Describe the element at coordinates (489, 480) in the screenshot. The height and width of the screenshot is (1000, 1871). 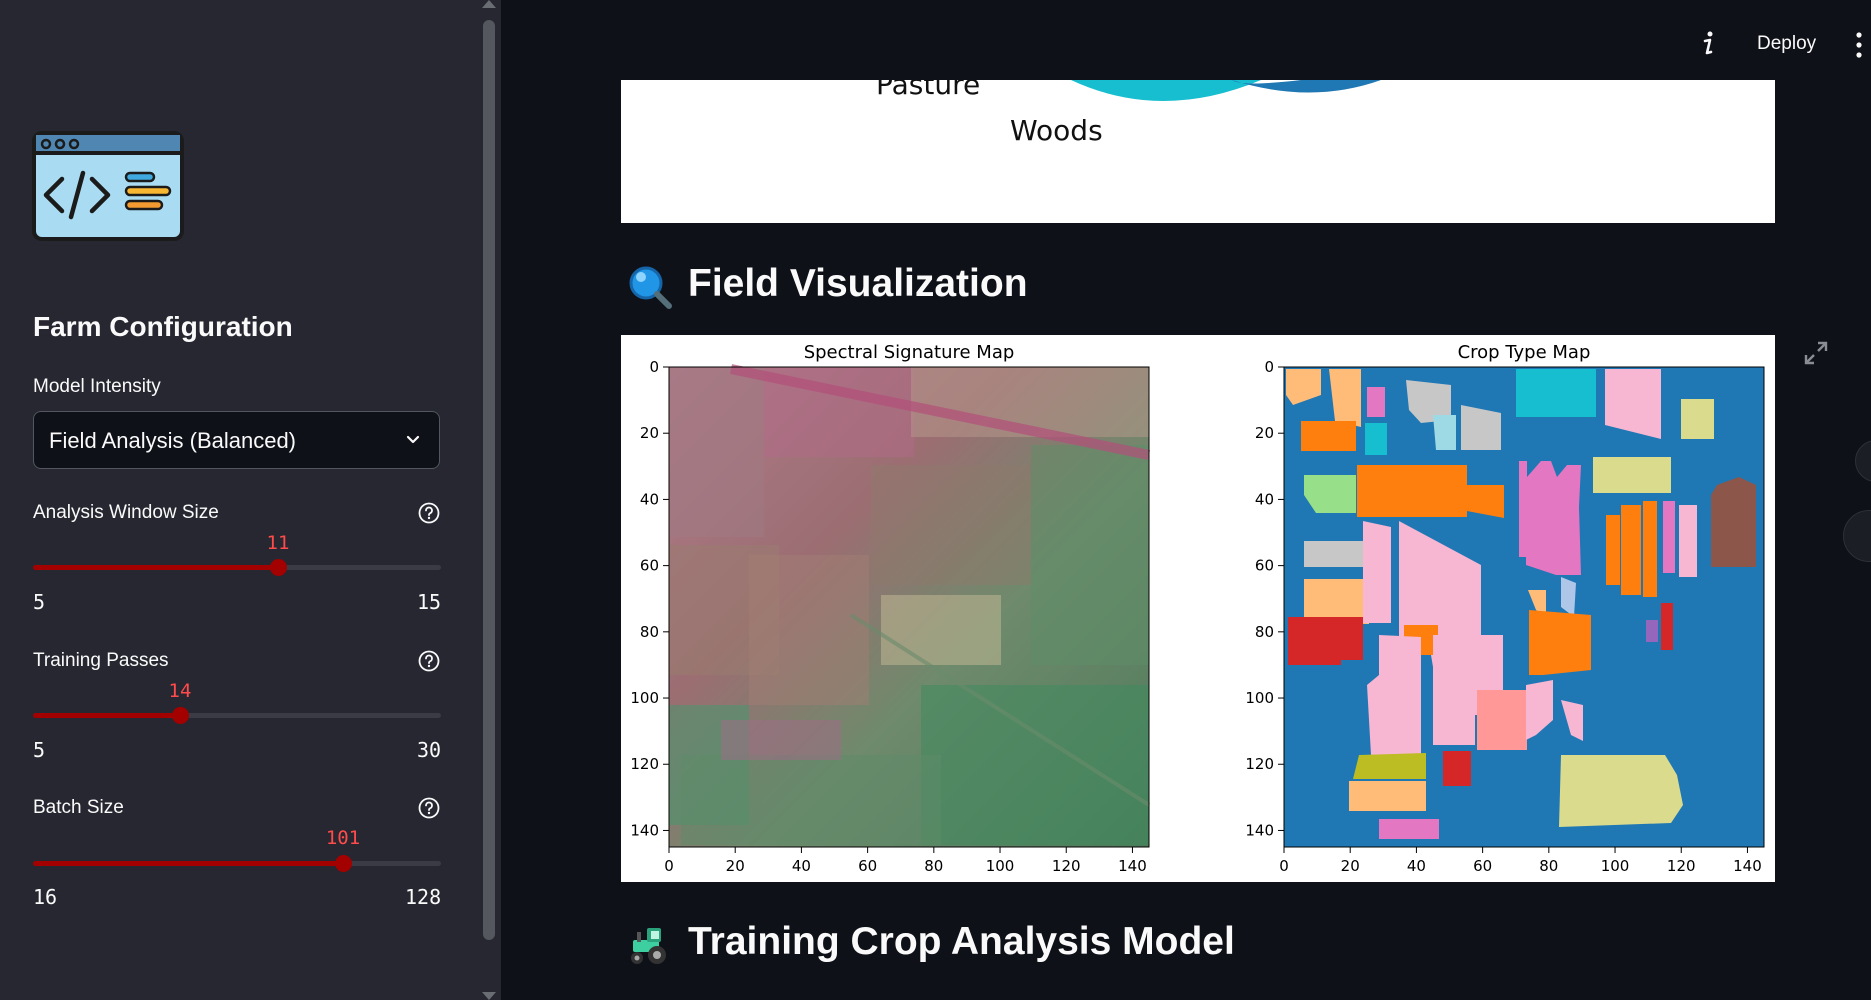
I see `sidebar-scroll-thumb` at that location.